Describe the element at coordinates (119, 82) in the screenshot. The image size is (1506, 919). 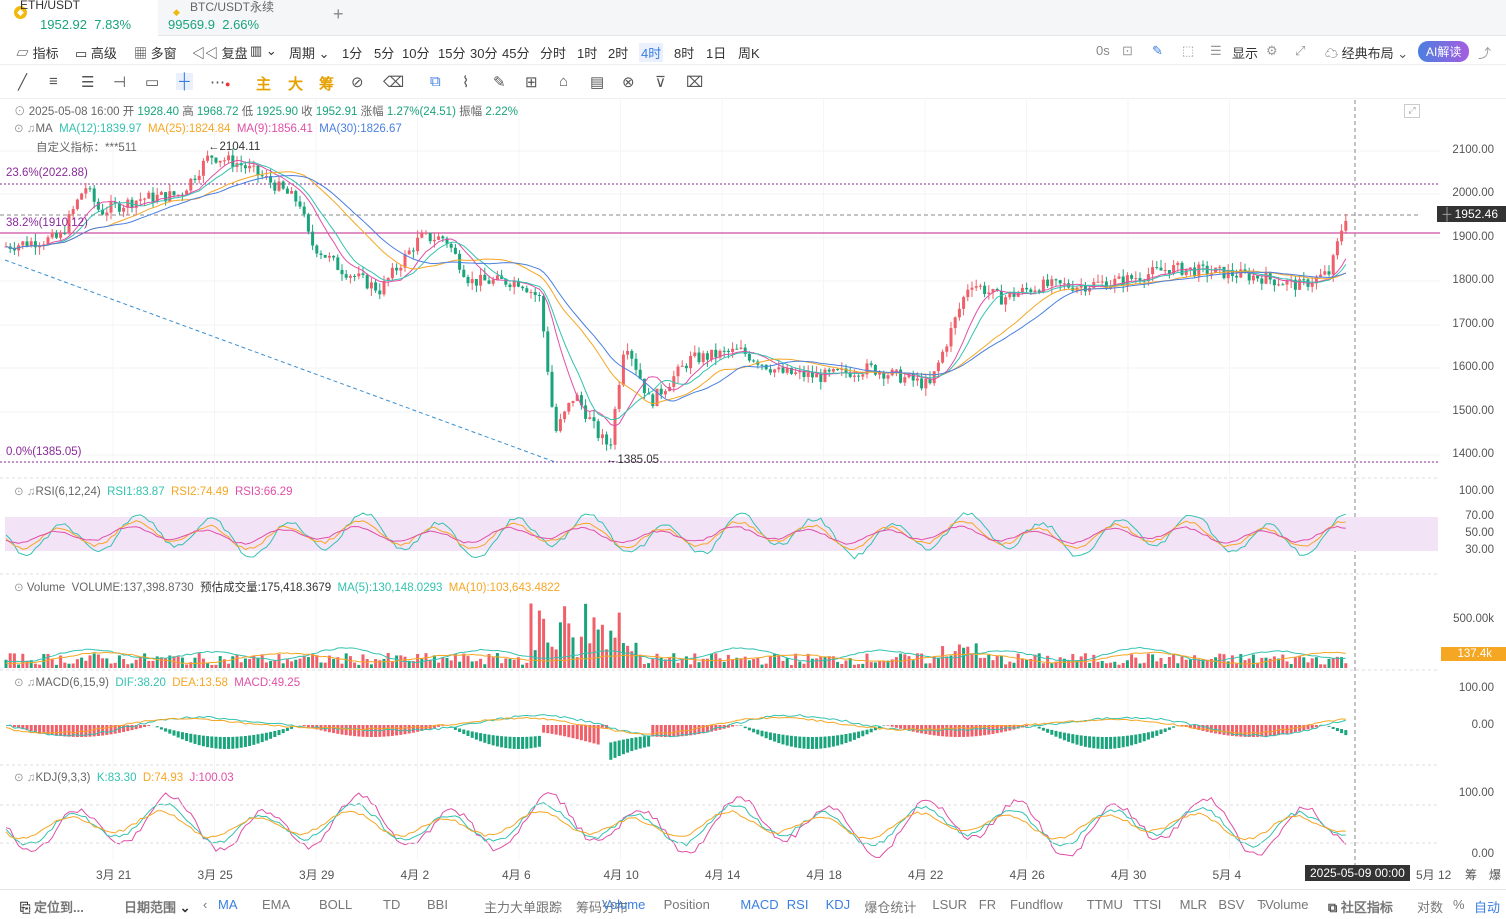
I see `ray-tool-icon: ⊣` at that location.